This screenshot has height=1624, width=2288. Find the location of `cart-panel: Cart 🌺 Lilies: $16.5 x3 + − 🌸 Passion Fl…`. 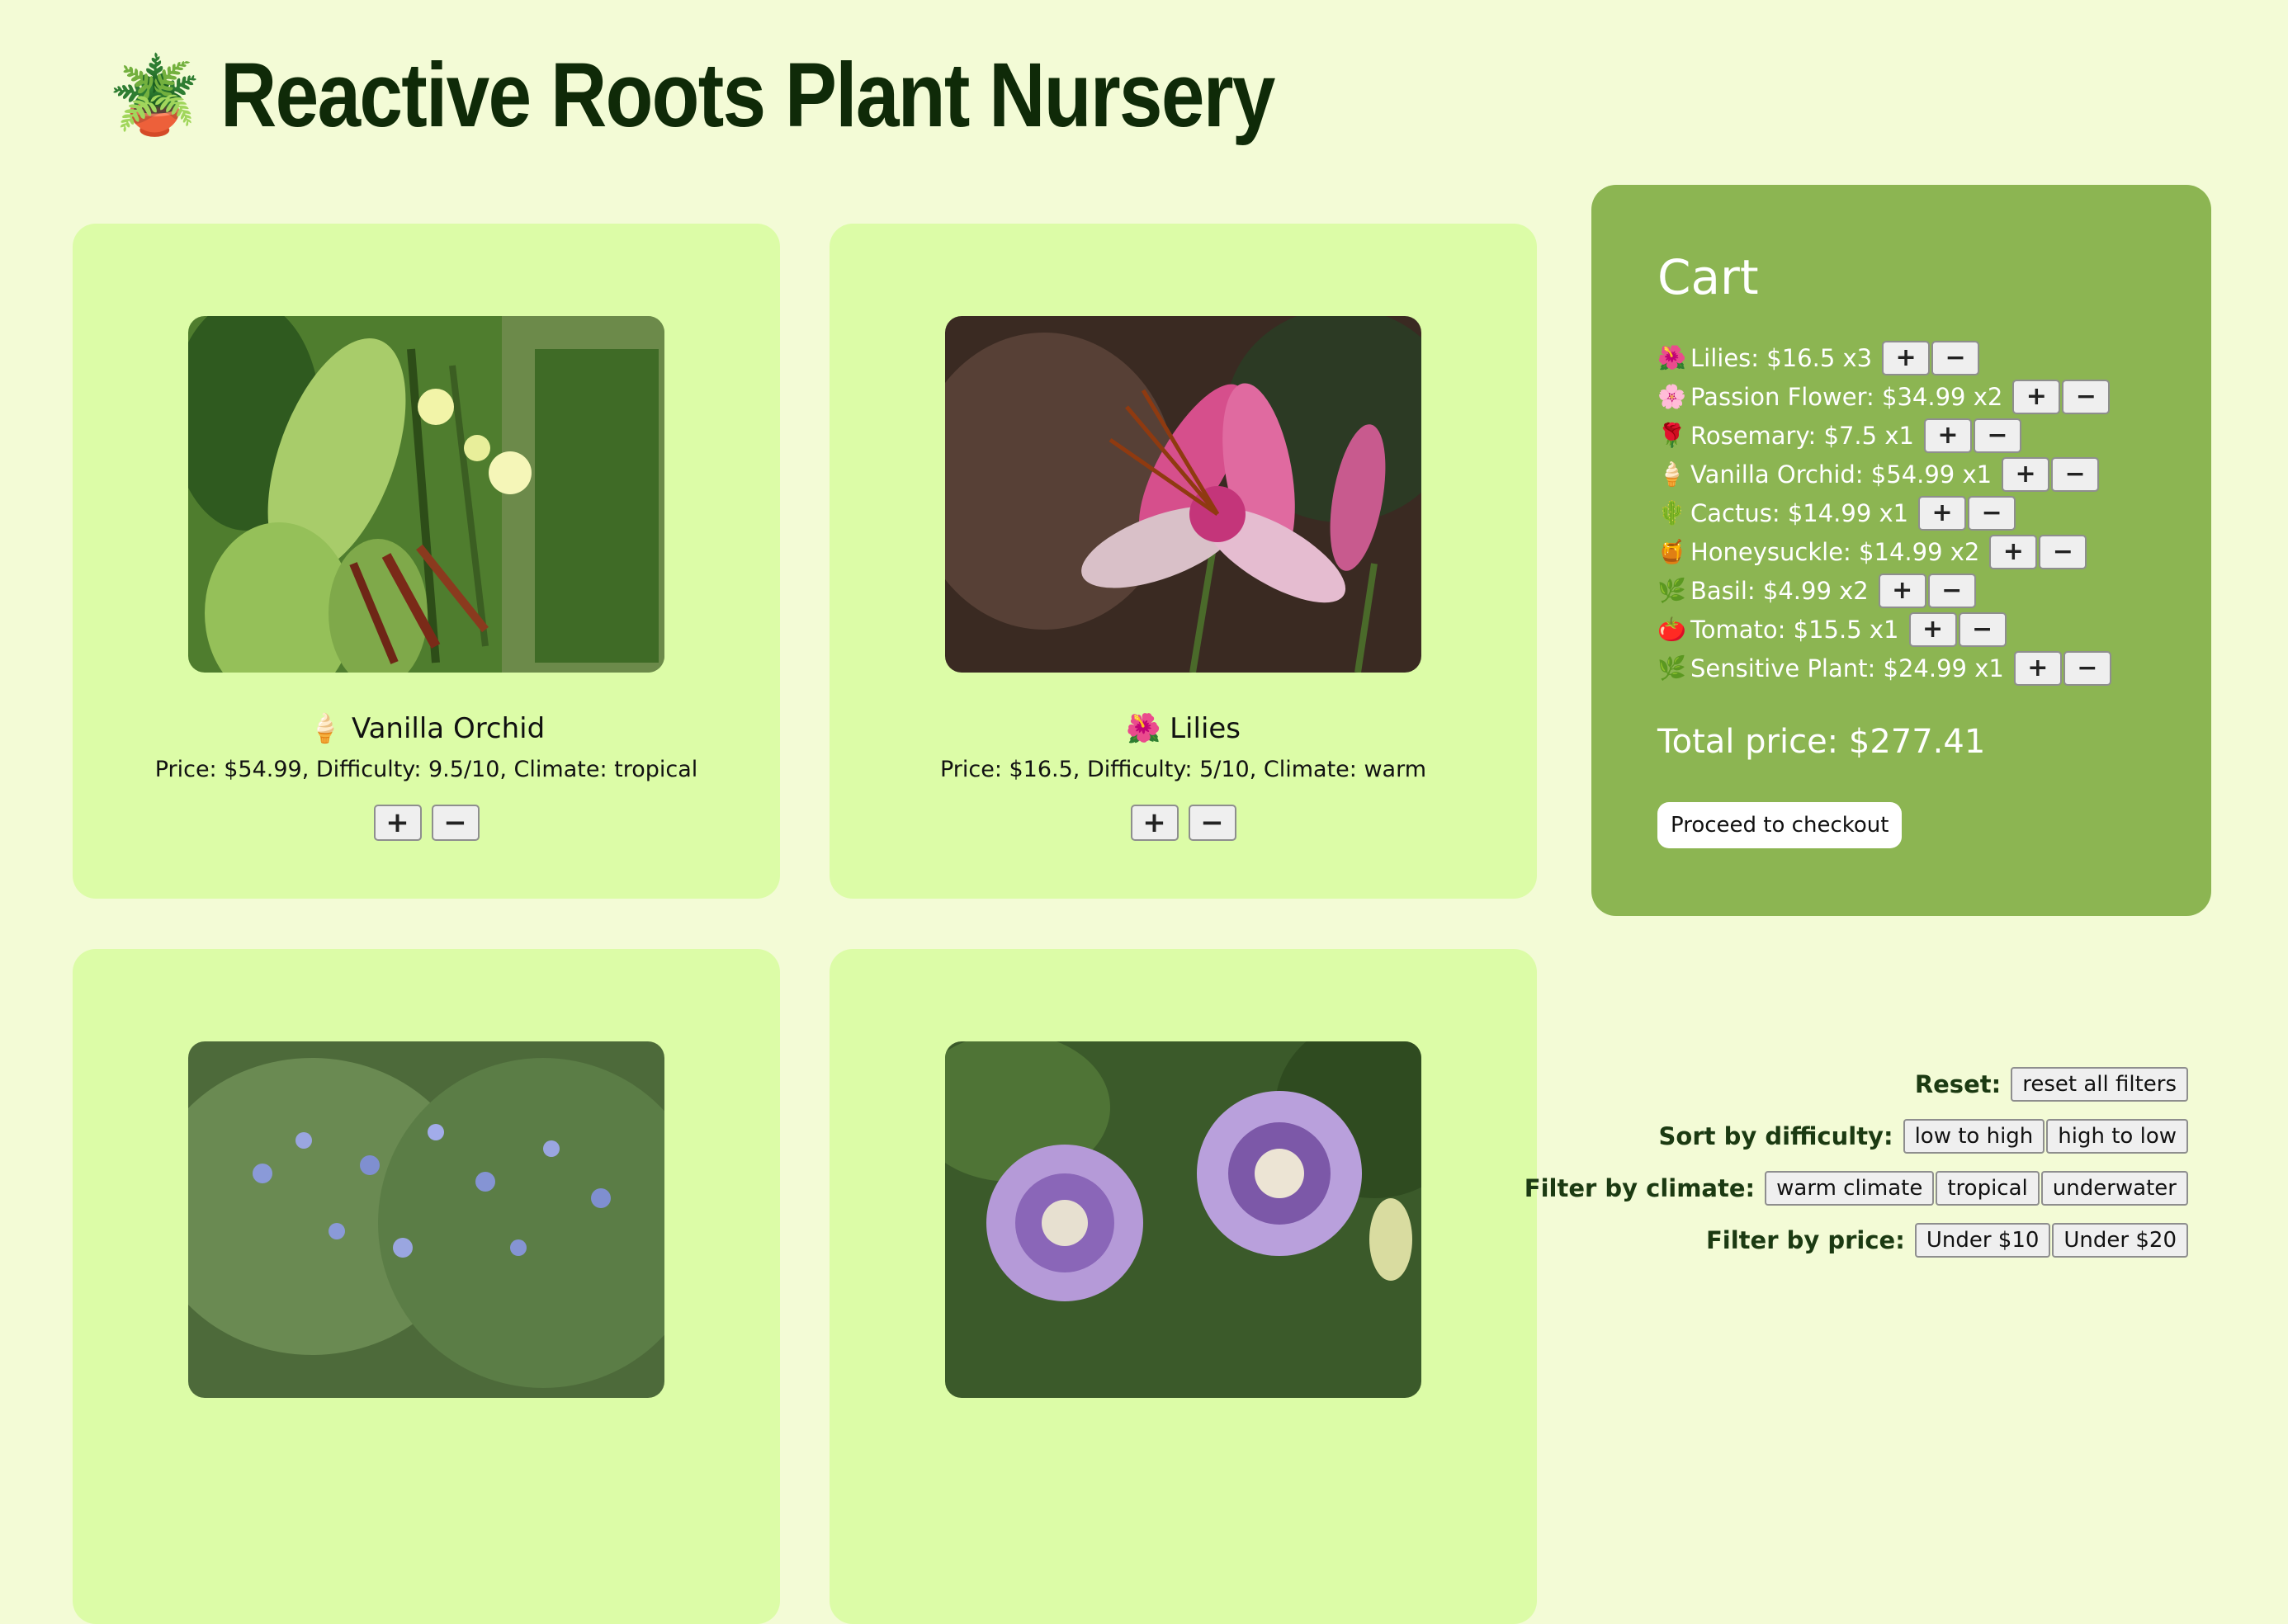

cart-panel: Cart 🌺 Lilies: $16.5 x3 + − 🌸 Passion Fl… is located at coordinates (1901, 550).